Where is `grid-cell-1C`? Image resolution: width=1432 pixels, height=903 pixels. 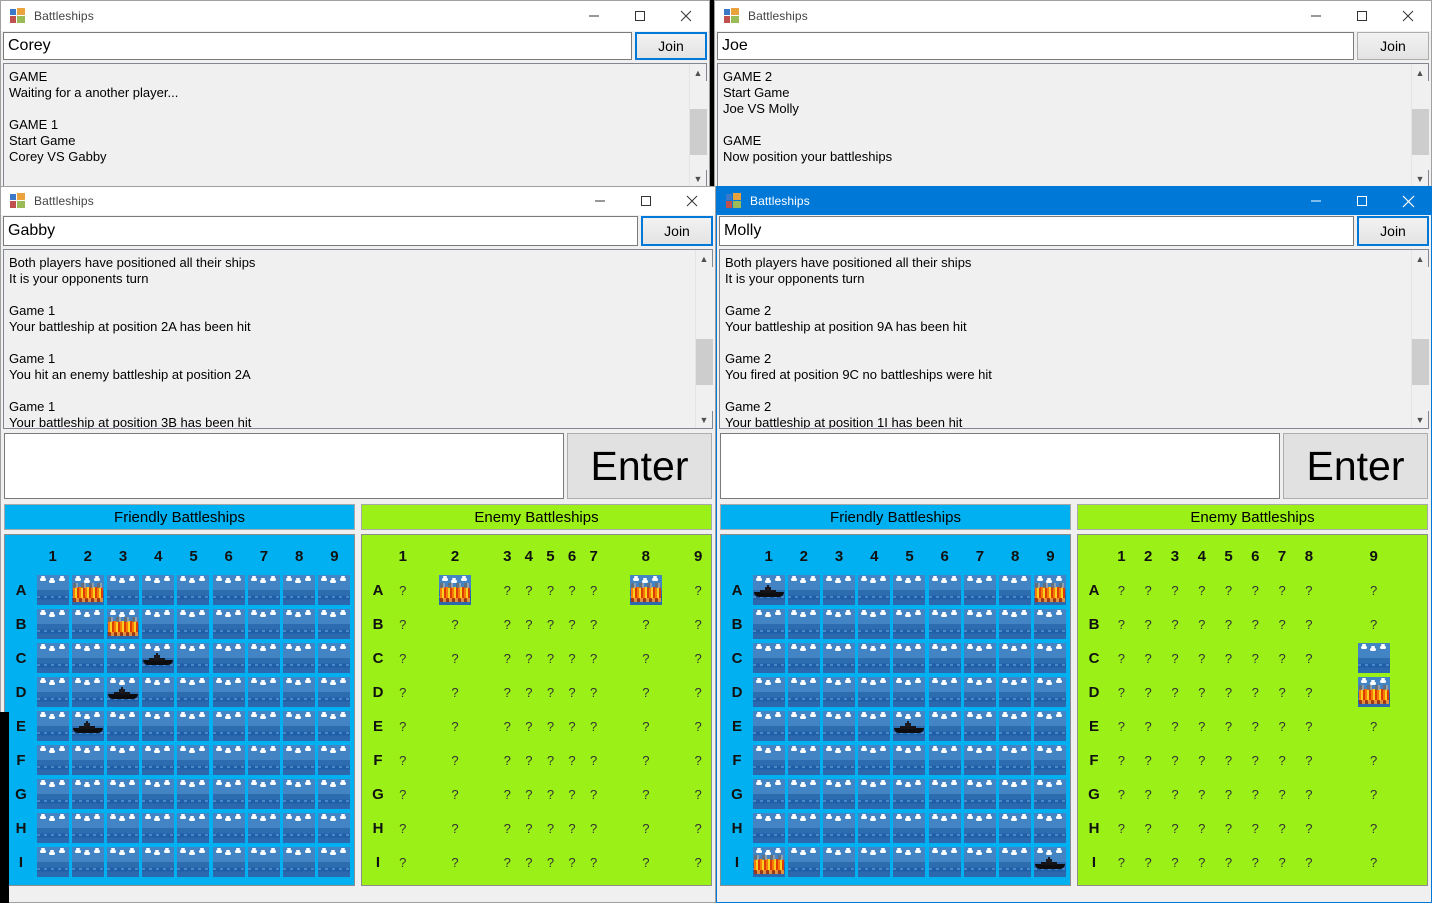
grid-cell-1C is located at coordinates (52, 658).